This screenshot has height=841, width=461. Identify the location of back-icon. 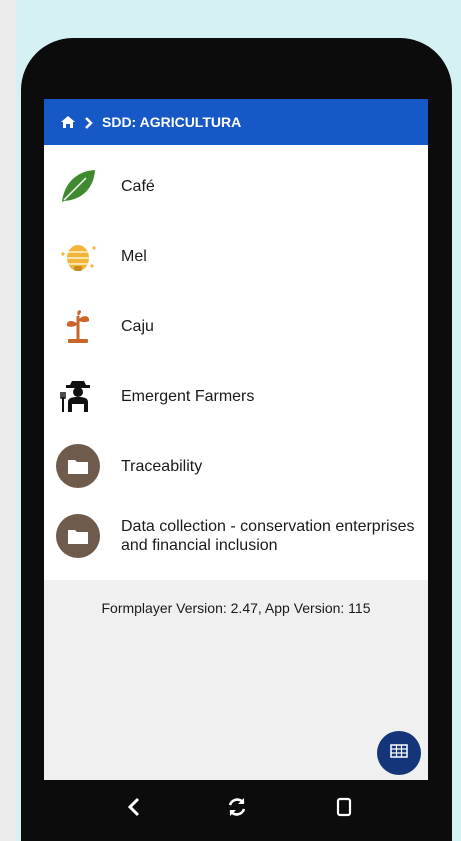
(134, 809).